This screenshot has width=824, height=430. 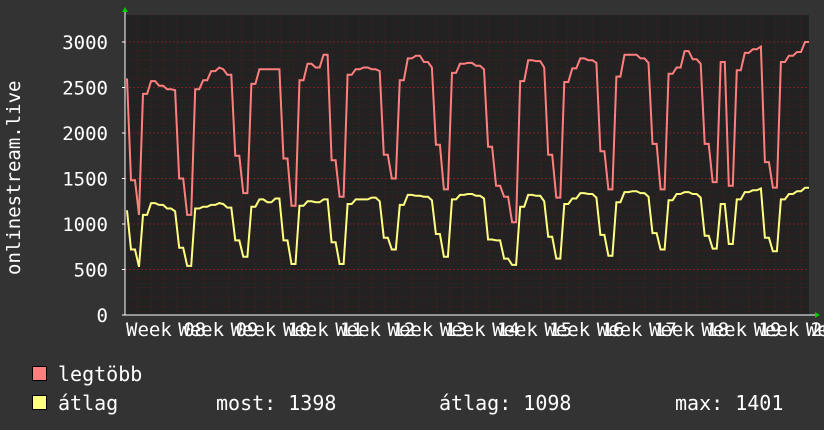 I want to click on stat-max: max: 1401, so click(x=729, y=403).